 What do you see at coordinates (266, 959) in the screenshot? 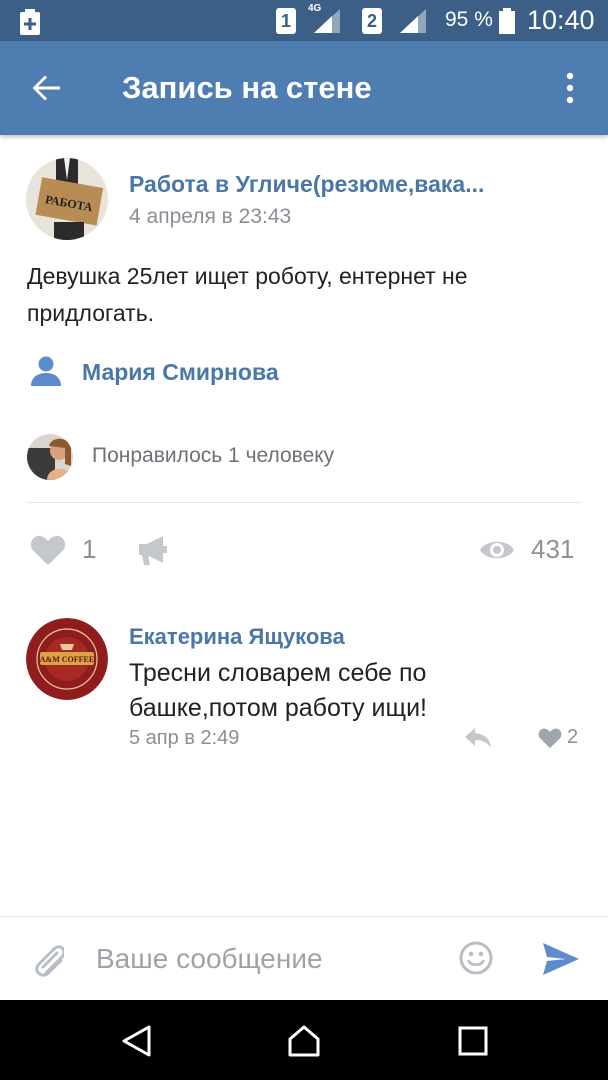
I see `message-input` at bounding box center [266, 959].